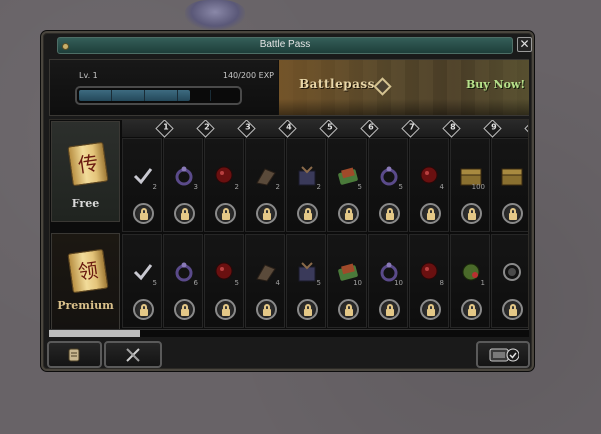 Image resolution: width=601 pixels, height=434 pixels. Describe the element at coordinates (236, 187) in the screenshot. I see `reward-count: 2` at that location.